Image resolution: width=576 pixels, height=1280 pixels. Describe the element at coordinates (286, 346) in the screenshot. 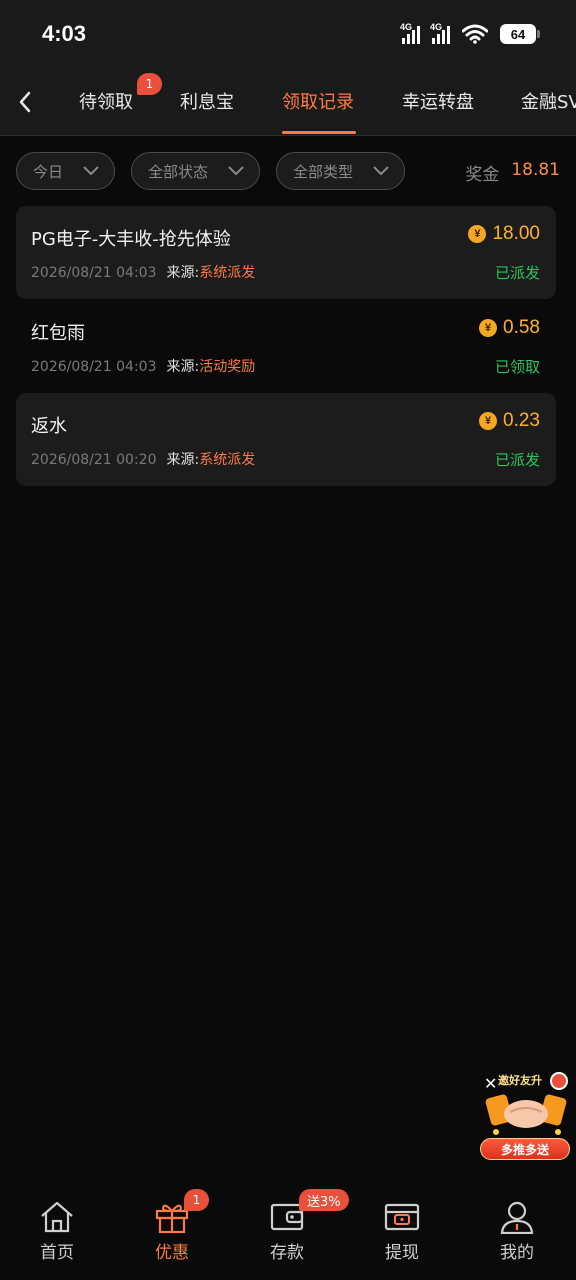

I see `record-item: 红包雨 ¥ 0.58 2026/08/21 04:03 来源:活动奖励 已领取` at that location.